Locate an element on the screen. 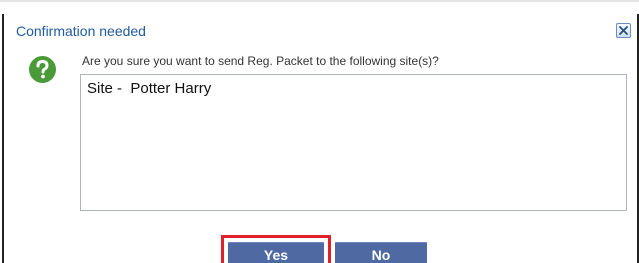 The width and height of the screenshot is (639, 263). close-button is located at coordinates (623, 30).